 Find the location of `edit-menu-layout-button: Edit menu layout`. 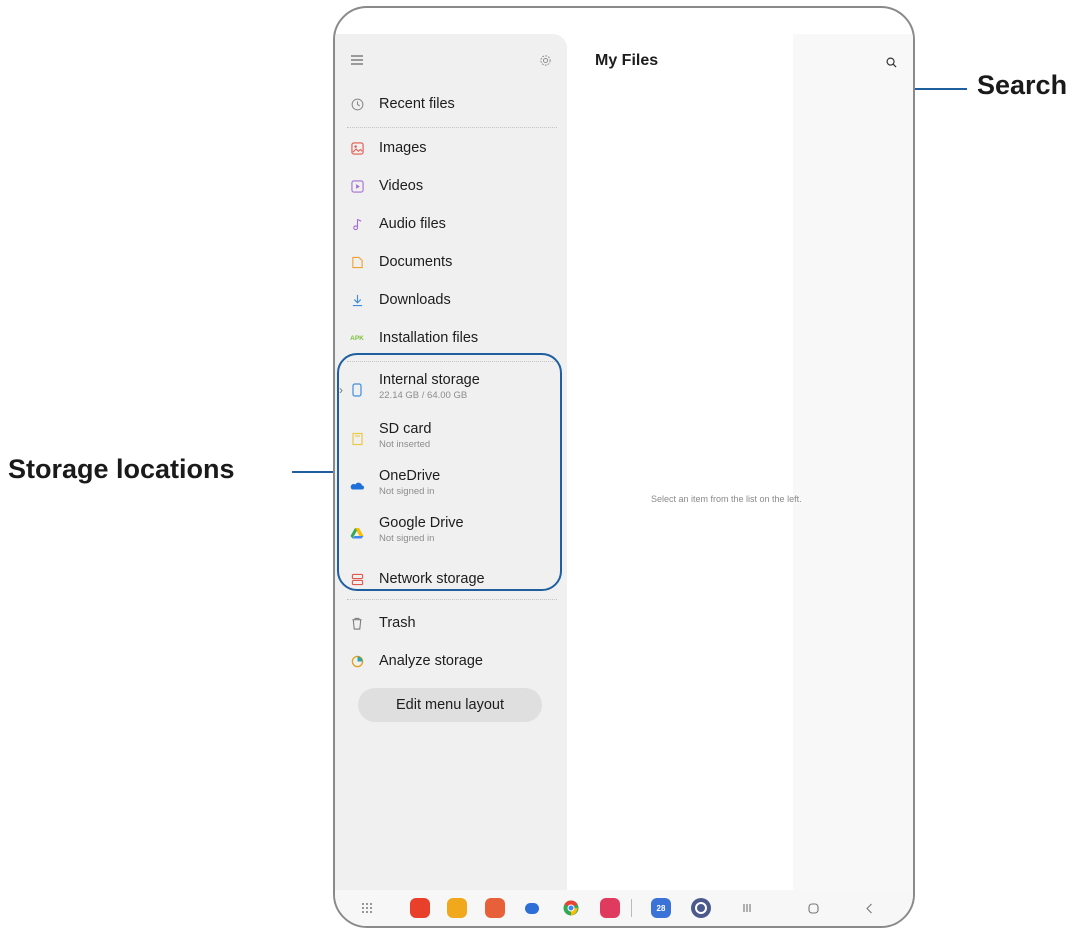

edit-menu-layout-button: Edit menu layout is located at coordinates (450, 705).